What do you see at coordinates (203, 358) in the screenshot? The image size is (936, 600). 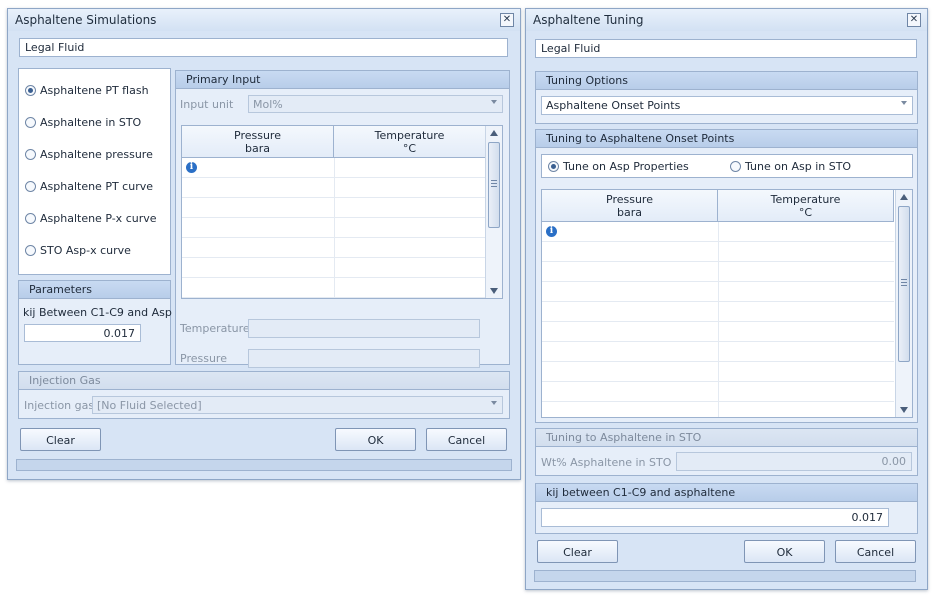 I see `pressure-label: Pressure` at bounding box center [203, 358].